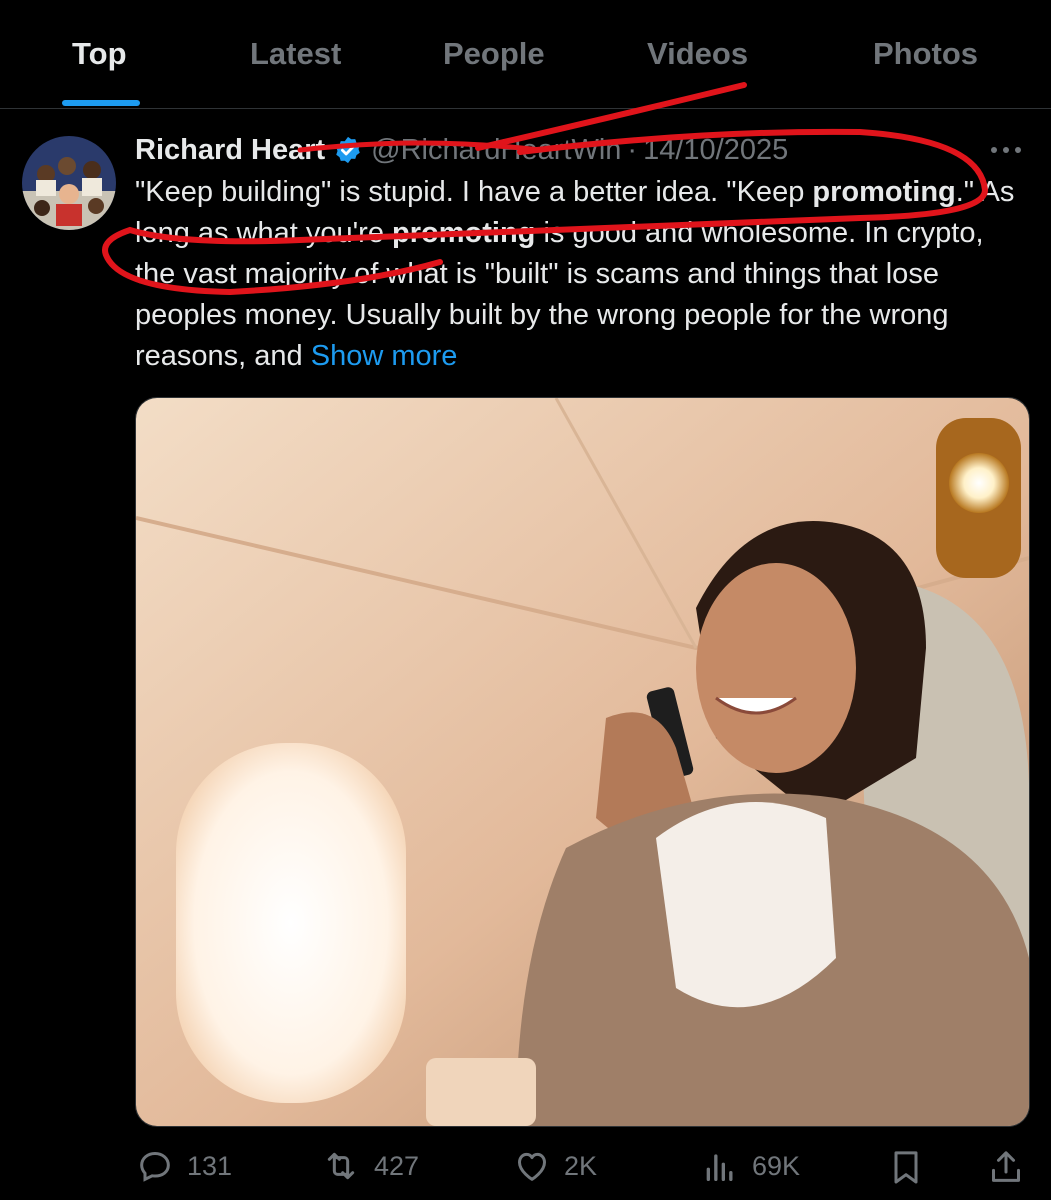 This screenshot has width=1051, height=1200. I want to click on like-button: 2K, so click(554, 1166).